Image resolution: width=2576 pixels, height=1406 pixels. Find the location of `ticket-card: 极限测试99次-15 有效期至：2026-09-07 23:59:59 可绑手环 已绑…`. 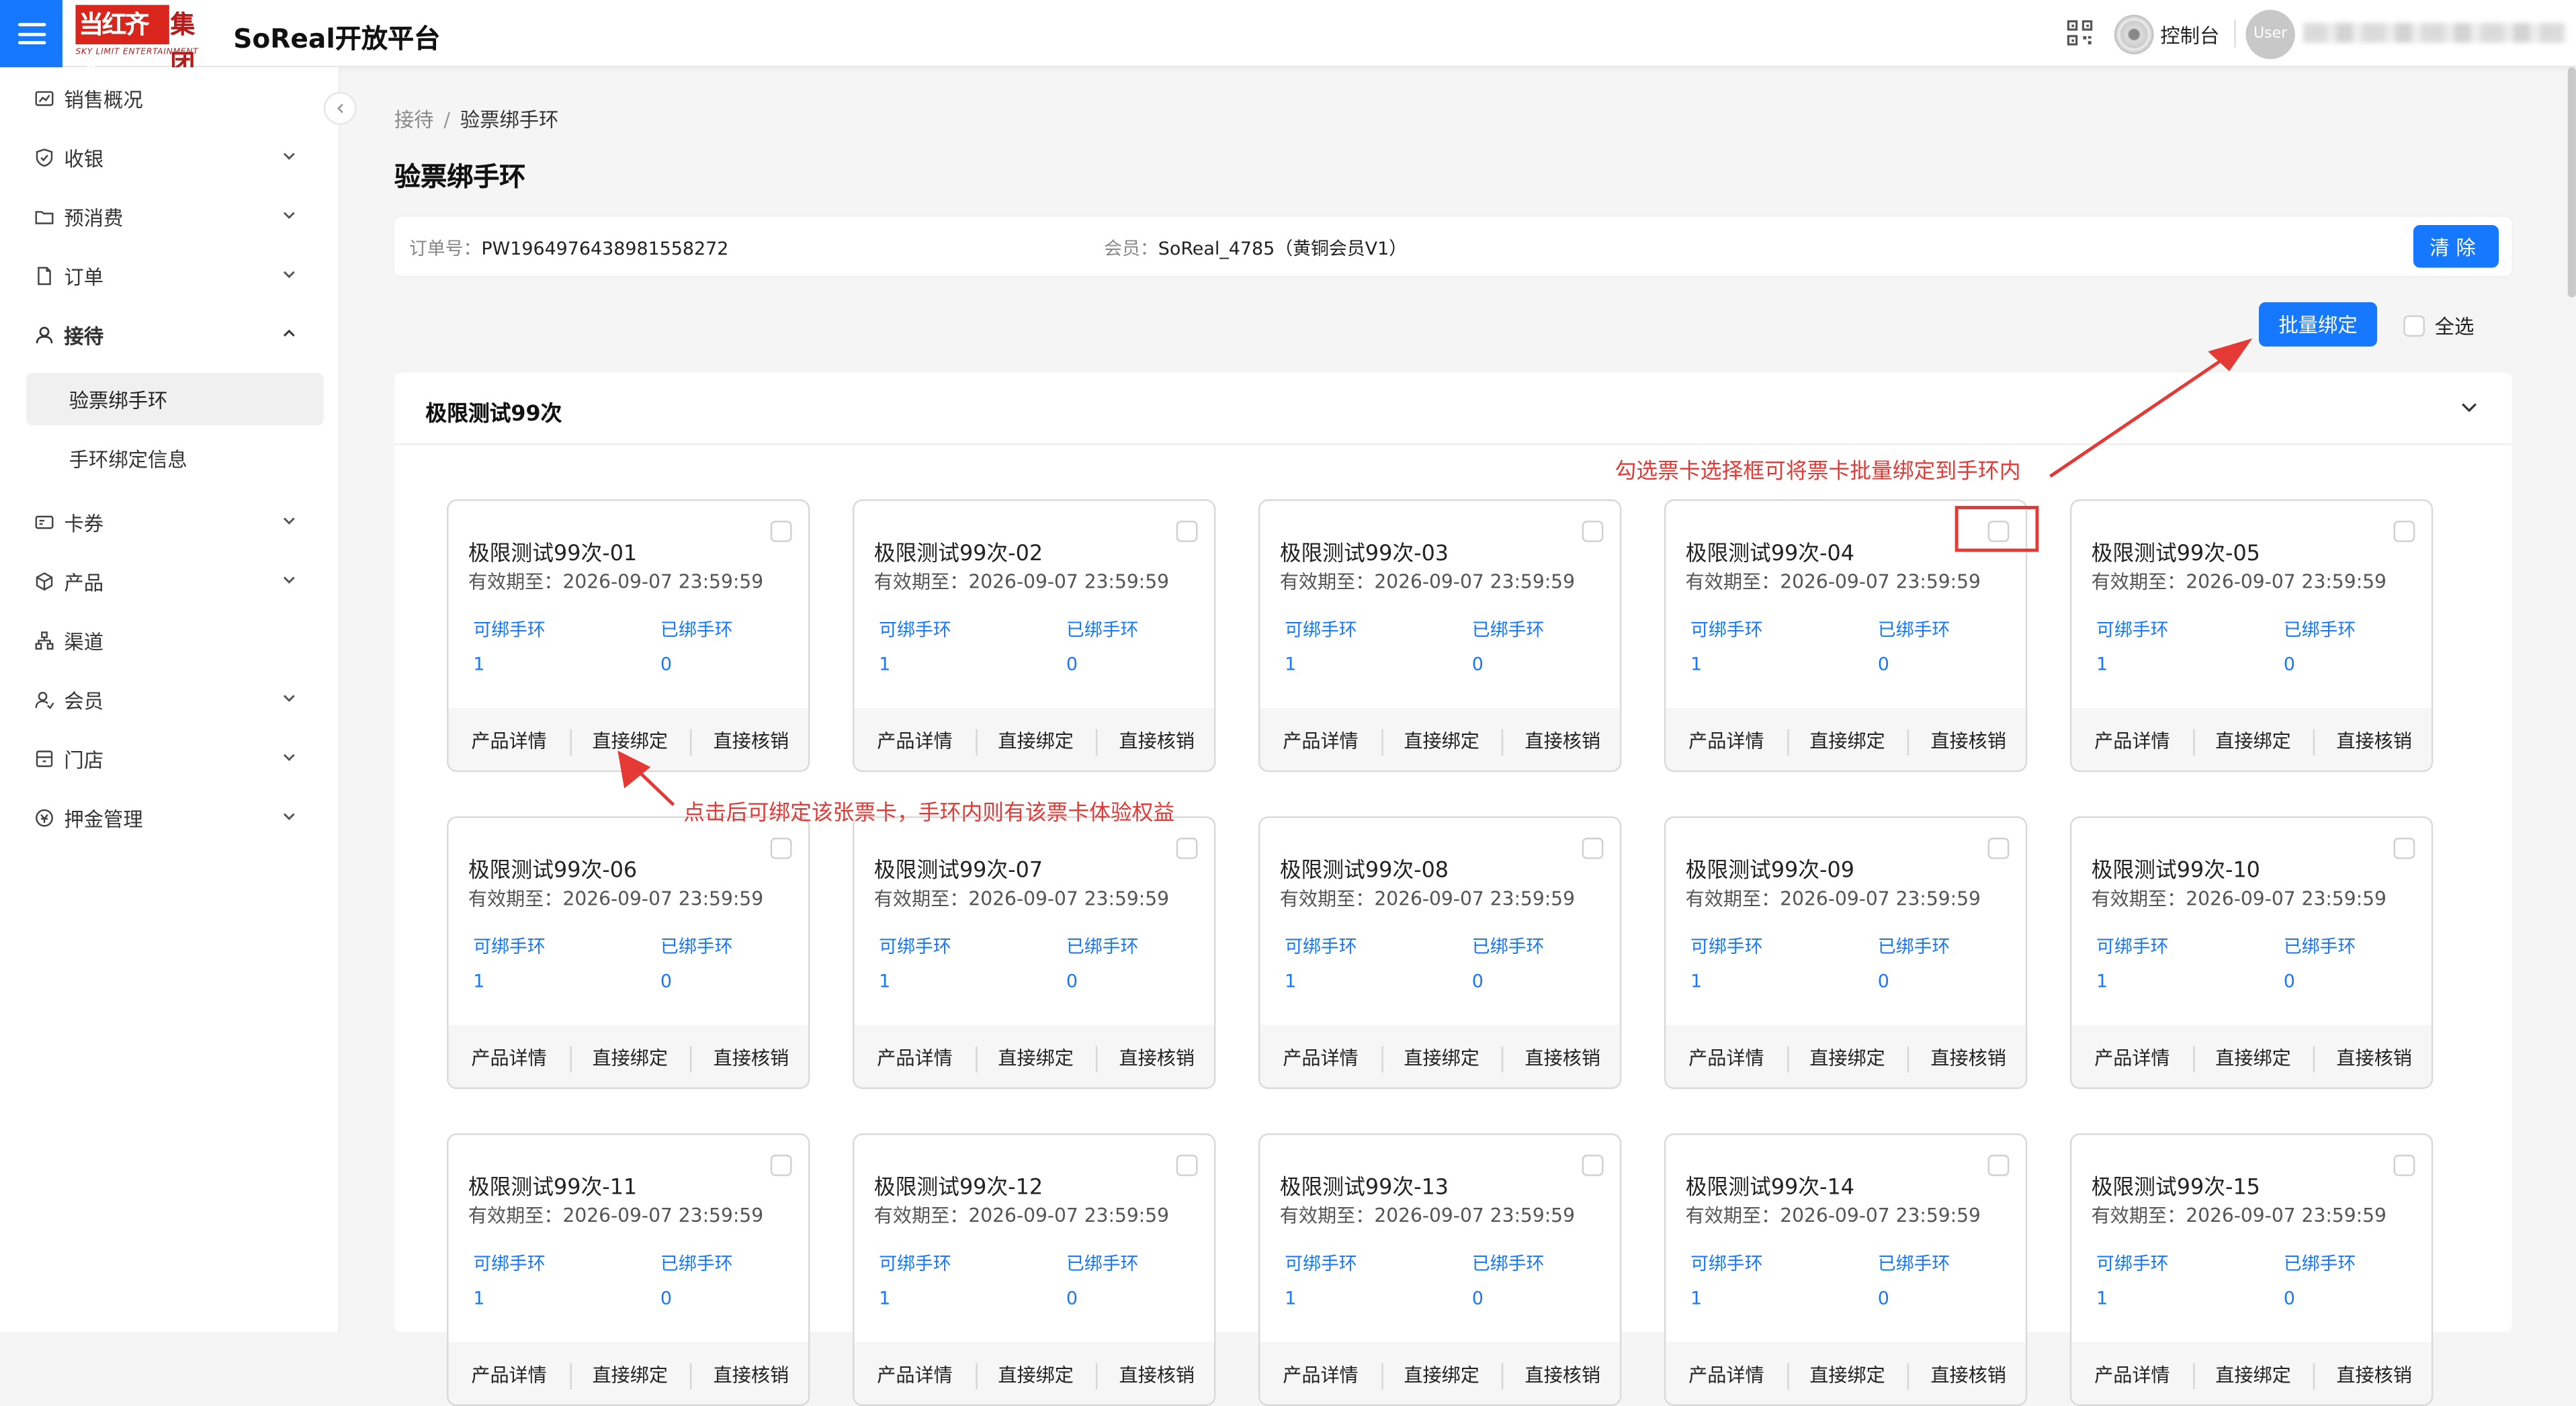

ticket-card: 极限测试99次-15 有效期至：2026-09-07 23:59:59 可绑手环 已绑… is located at coordinates (2251, 1269).